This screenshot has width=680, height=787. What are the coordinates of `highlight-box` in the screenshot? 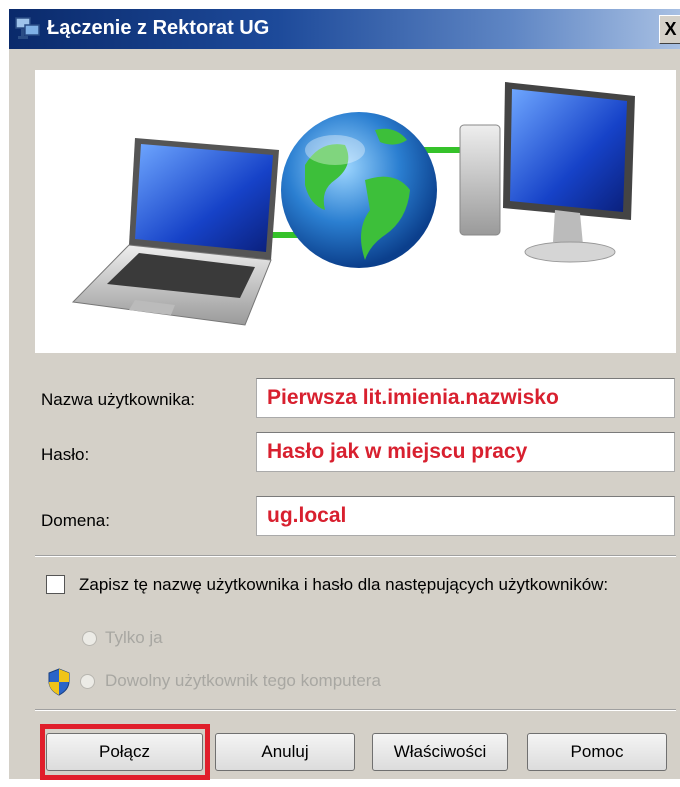 It's located at (125, 752).